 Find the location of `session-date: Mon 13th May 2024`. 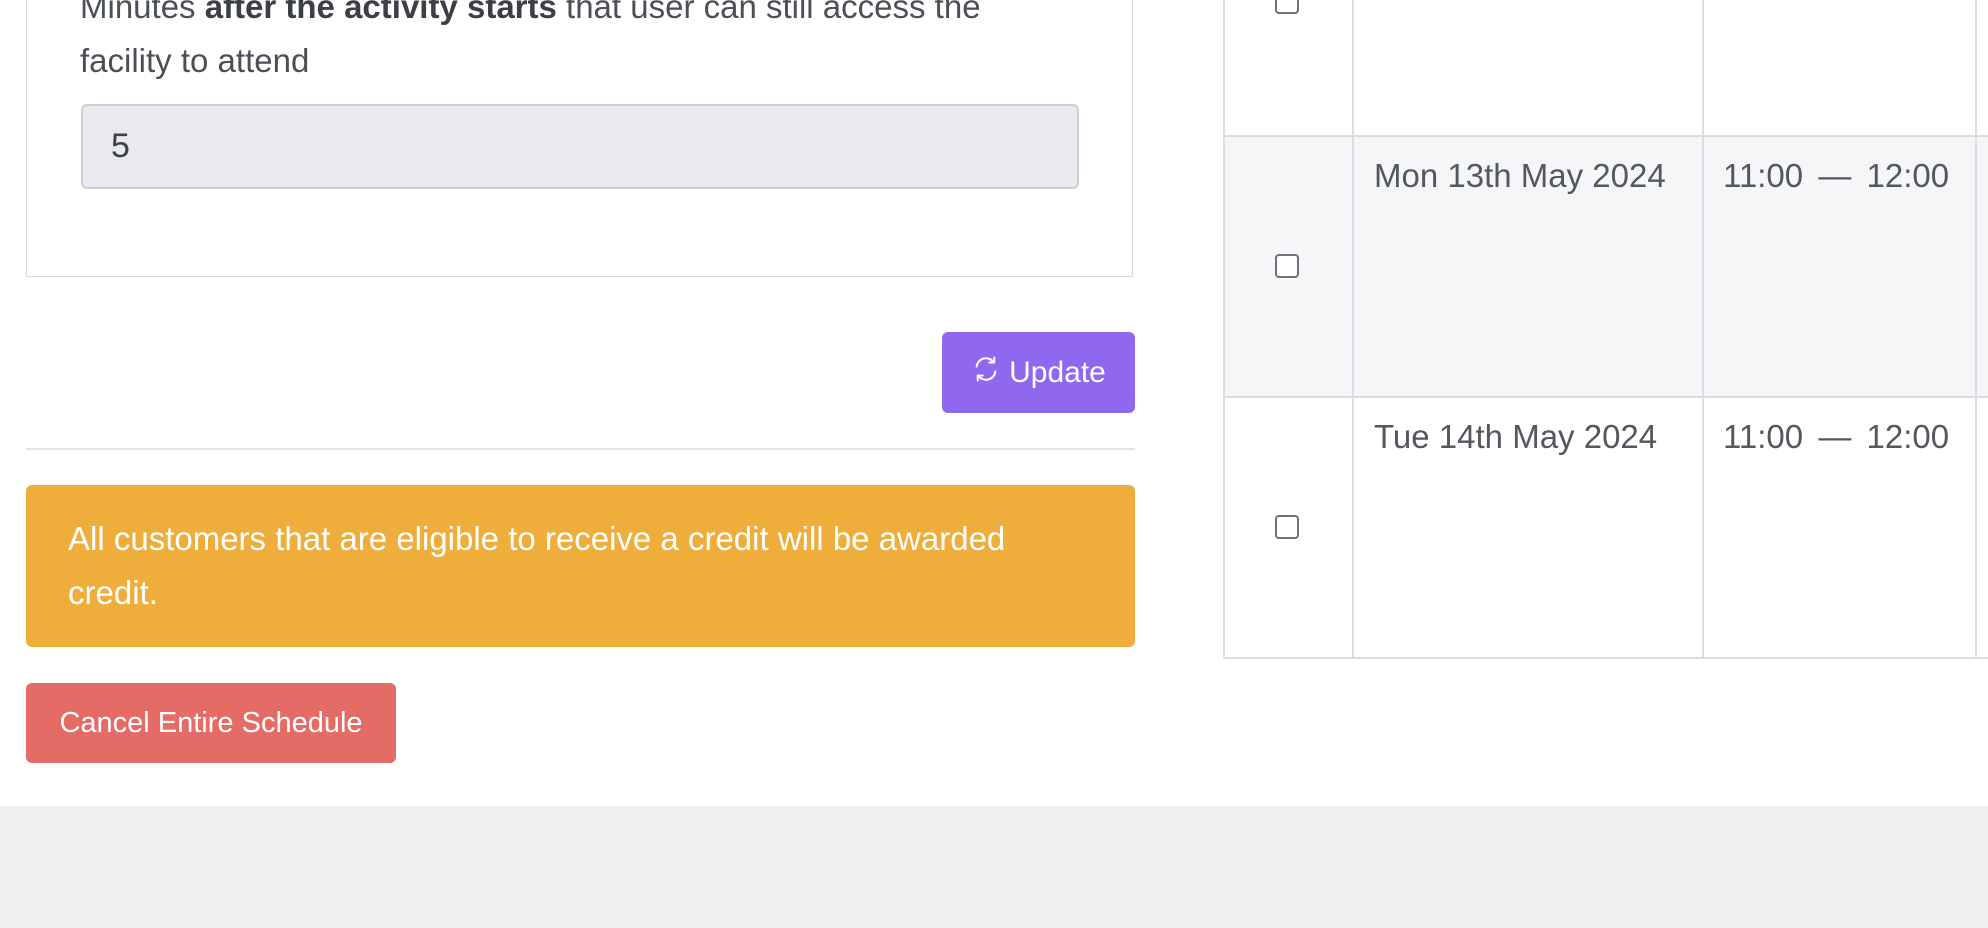

session-date: Mon 13th May 2024 is located at coordinates (1520, 175).